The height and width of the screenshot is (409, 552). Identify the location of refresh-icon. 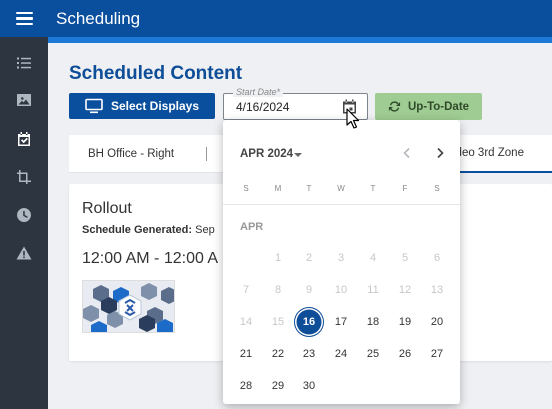
(394, 106).